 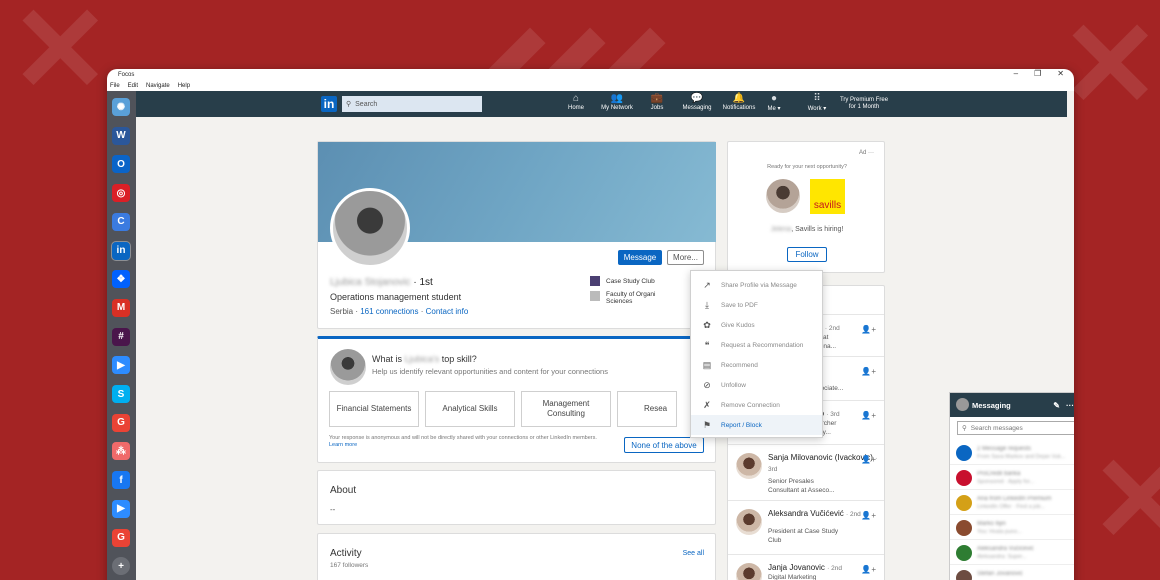 I want to click on nav-messaging: 💬 Messaging, so click(x=697, y=104).